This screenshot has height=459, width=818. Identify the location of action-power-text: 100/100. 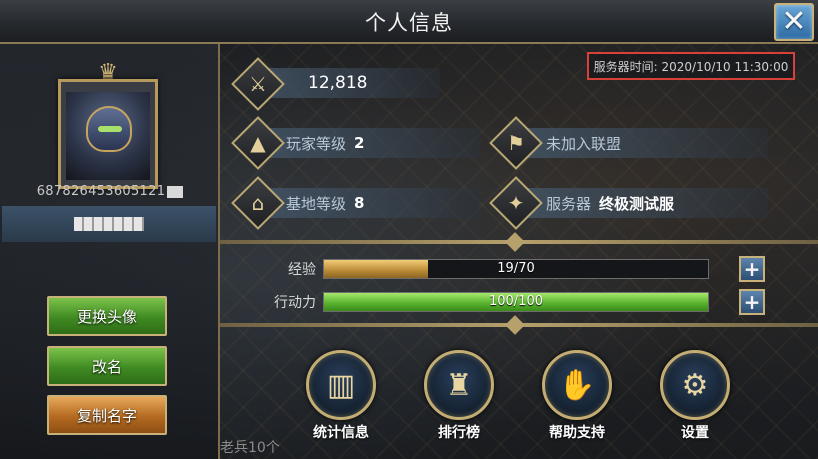
(515, 301).